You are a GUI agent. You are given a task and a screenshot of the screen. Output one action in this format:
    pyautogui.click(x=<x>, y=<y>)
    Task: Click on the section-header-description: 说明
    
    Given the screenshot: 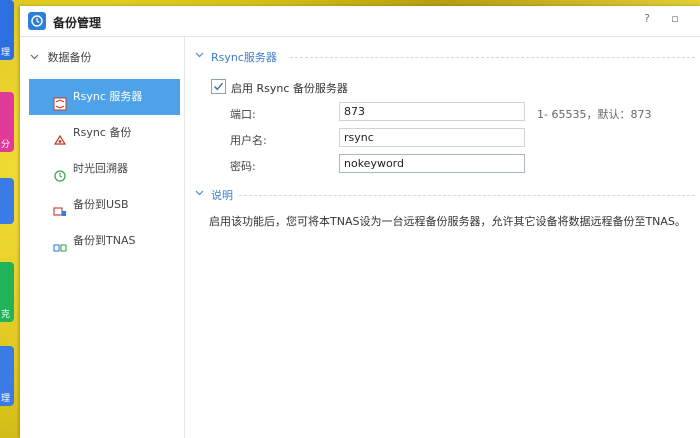 What is the action you would take?
    pyautogui.click(x=445, y=195)
    